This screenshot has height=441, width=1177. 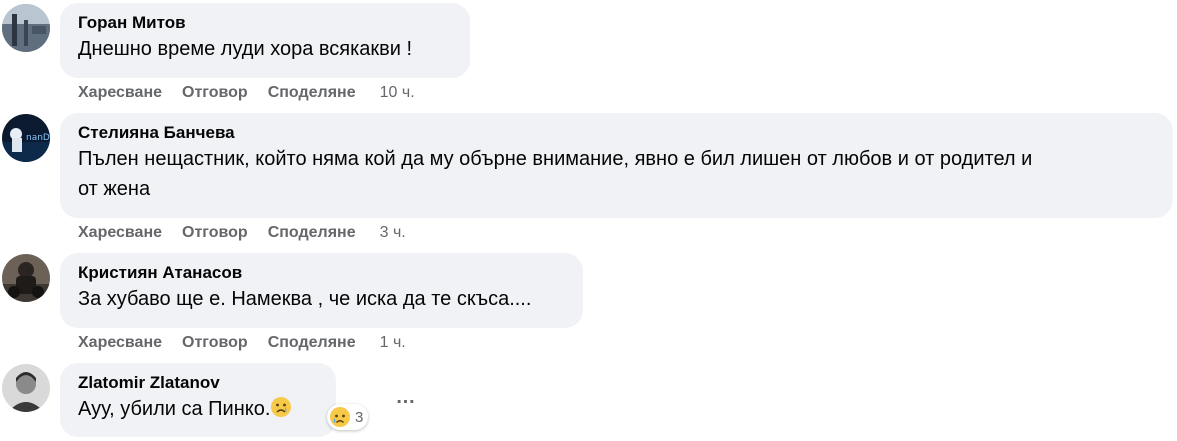 I want to click on comment-author: Стелияна Банчева, so click(x=616, y=133).